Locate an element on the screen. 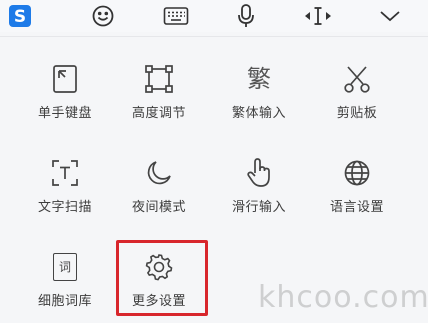 The height and width of the screenshot is (323, 428). menu-item-label: 语言设置 is located at coordinates (356, 206).